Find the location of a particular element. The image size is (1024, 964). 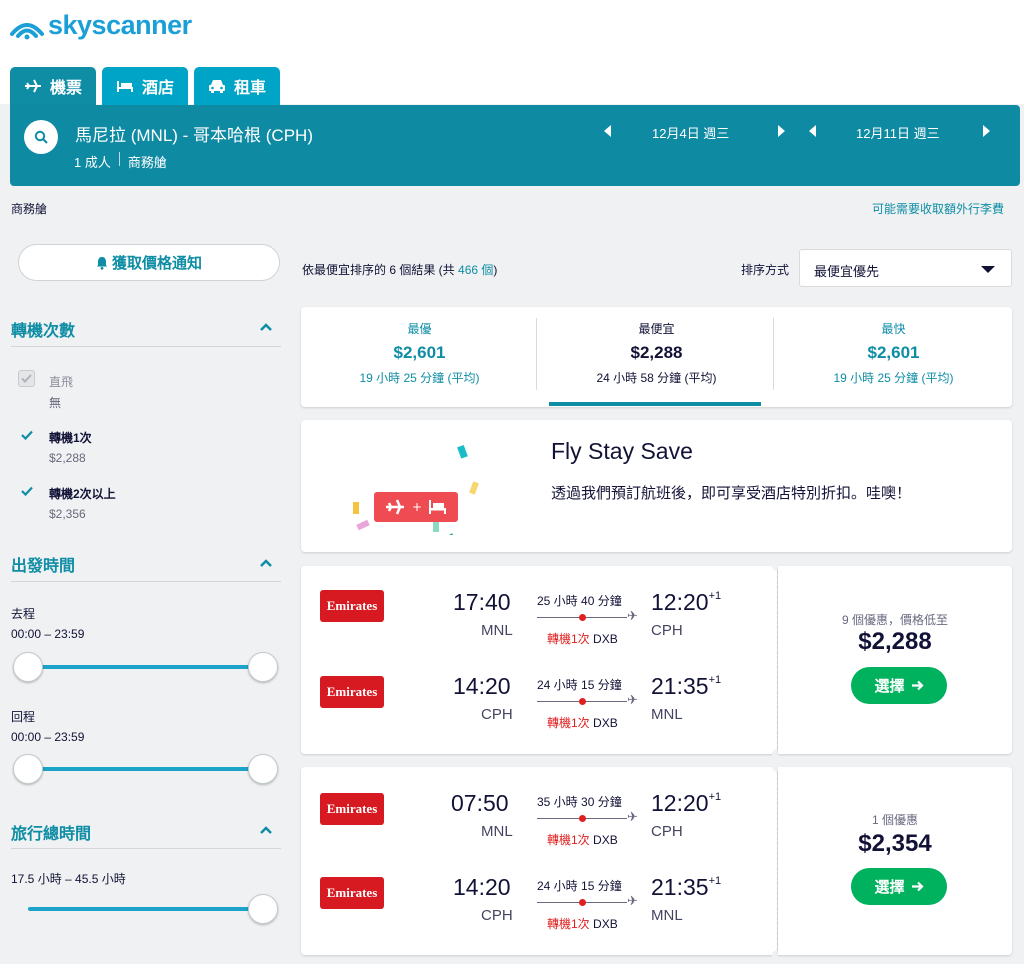

price-alert-label: 獲取價格通知 is located at coordinates (156, 263).